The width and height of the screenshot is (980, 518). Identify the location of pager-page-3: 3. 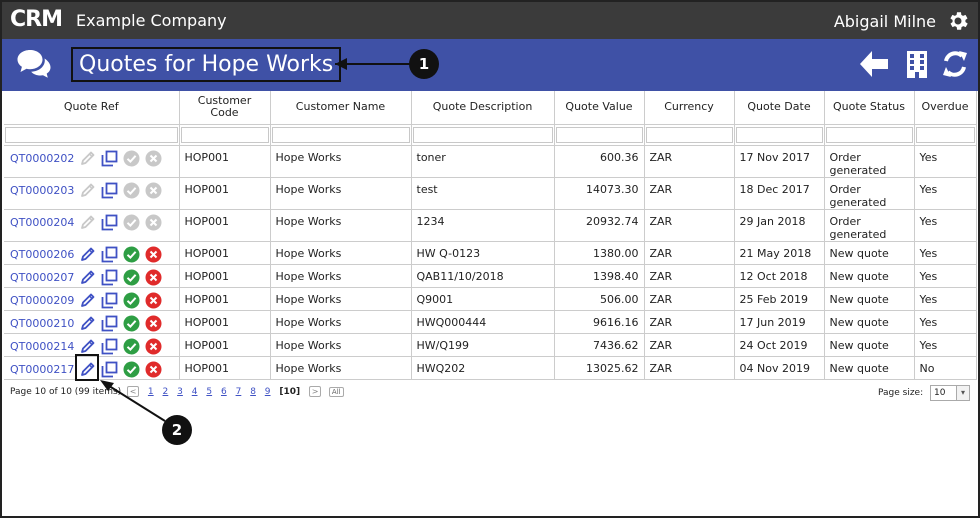
(180, 392).